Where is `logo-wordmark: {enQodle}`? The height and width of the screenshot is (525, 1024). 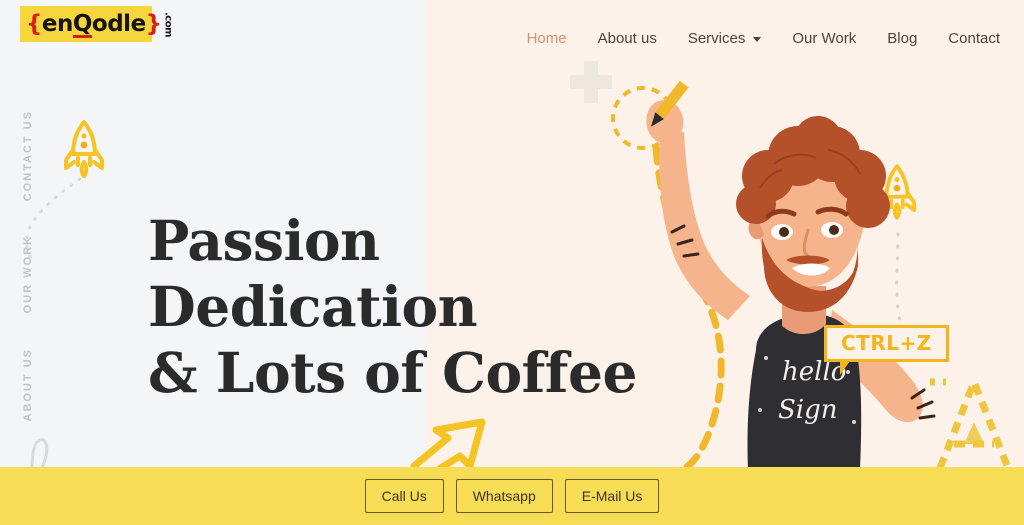 logo-wordmark: {enQodle} is located at coordinates (91, 24).